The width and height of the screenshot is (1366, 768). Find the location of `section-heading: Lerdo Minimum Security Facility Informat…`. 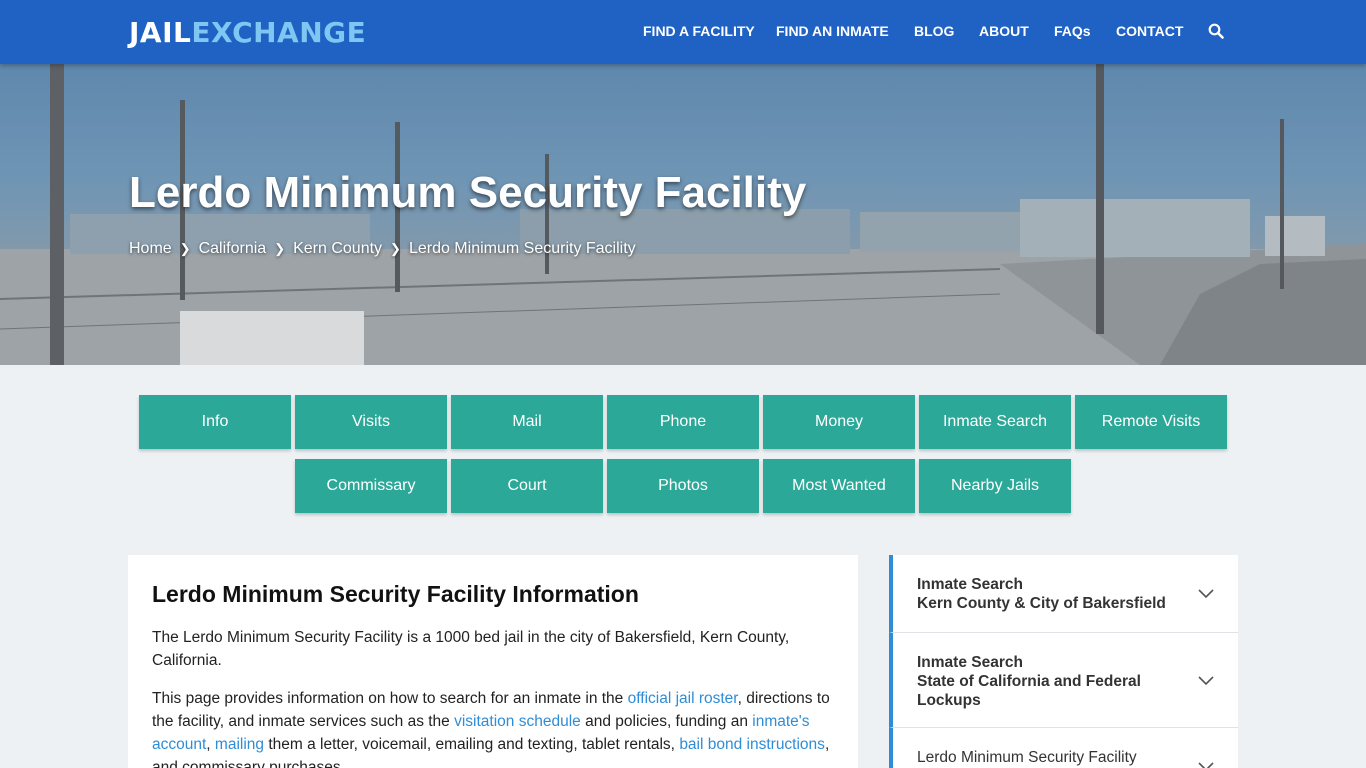

section-heading: Lerdo Minimum Security Facility Informat… is located at coordinates (395, 594).